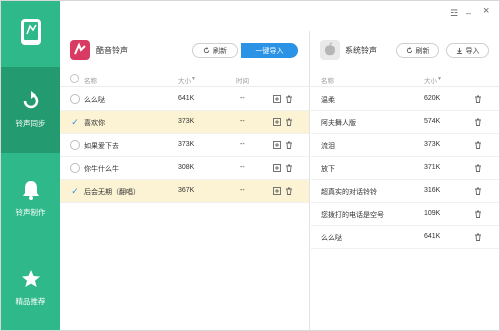 Image resolution: width=500 pixels, height=331 pixels. I want to click on table-row: 阿夫舞人版 574K, so click(405, 122).